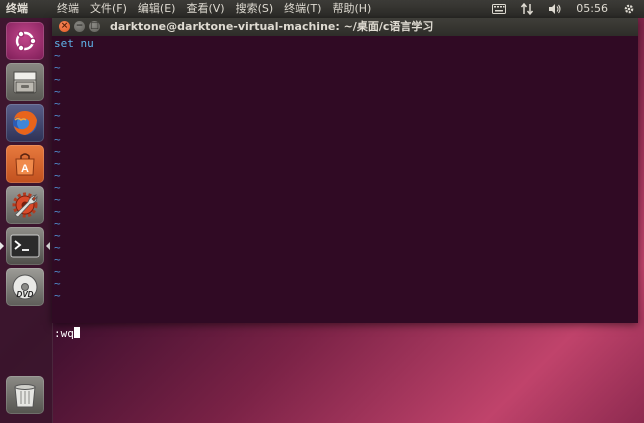 The height and width of the screenshot is (423, 644). What do you see at coordinates (108, 9) in the screenshot?
I see `menu-file: 文件(F)` at bounding box center [108, 9].